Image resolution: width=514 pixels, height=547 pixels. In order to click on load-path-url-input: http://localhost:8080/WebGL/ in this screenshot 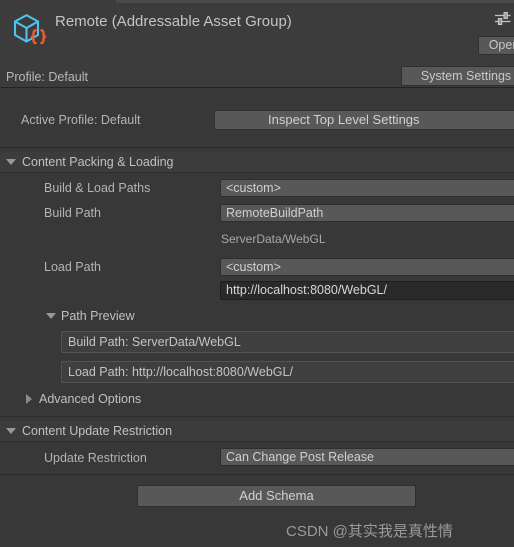, I will do `click(367, 290)`.